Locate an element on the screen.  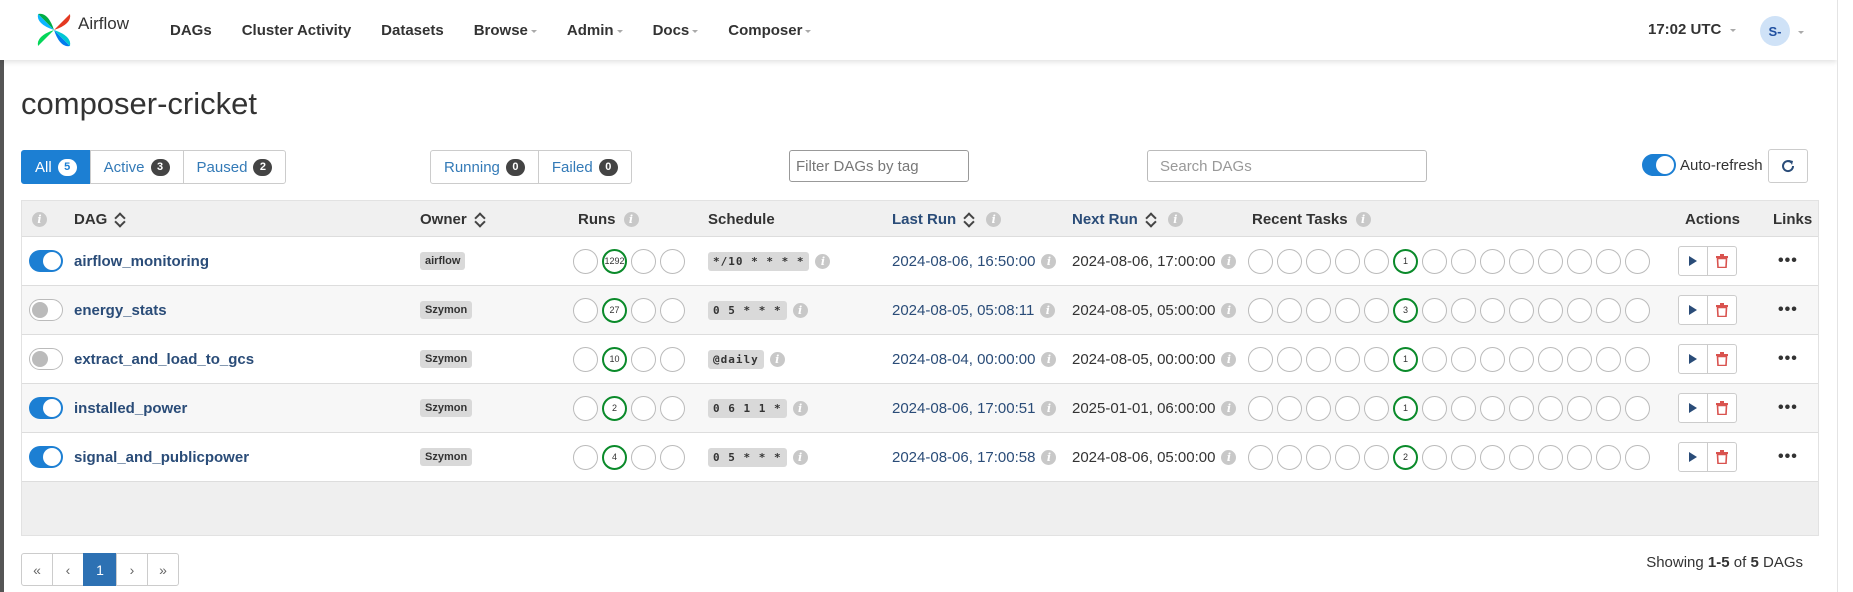
select-all-info: i is located at coordinates (39, 219).